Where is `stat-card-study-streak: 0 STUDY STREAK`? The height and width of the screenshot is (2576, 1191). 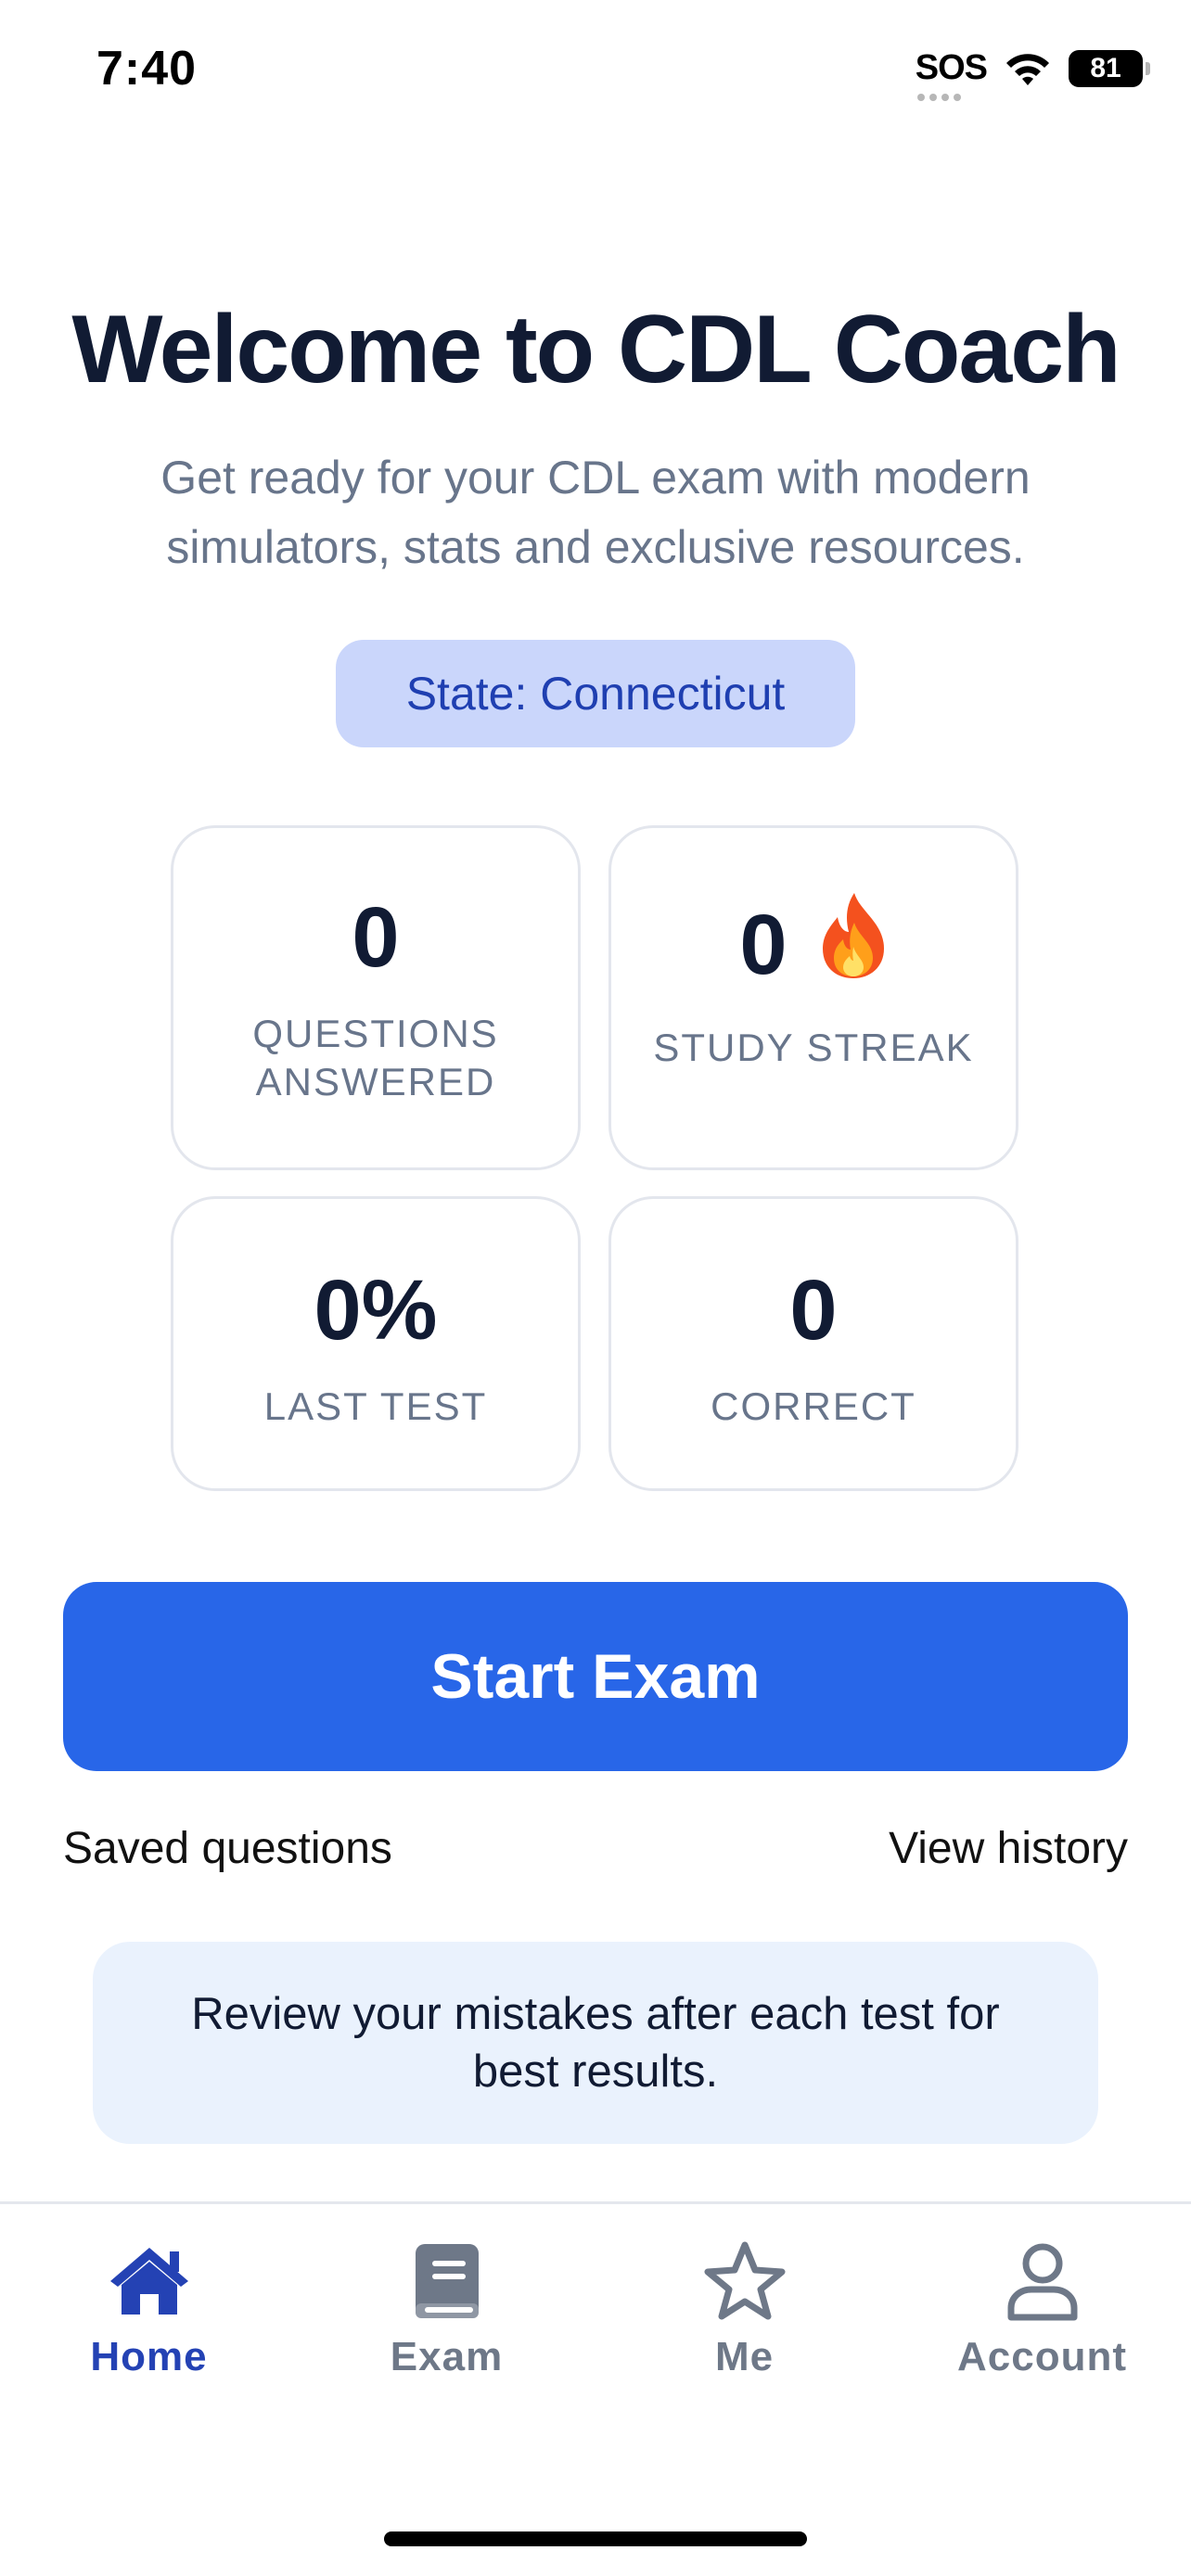 stat-card-study-streak: 0 STUDY STREAK is located at coordinates (813, 997).